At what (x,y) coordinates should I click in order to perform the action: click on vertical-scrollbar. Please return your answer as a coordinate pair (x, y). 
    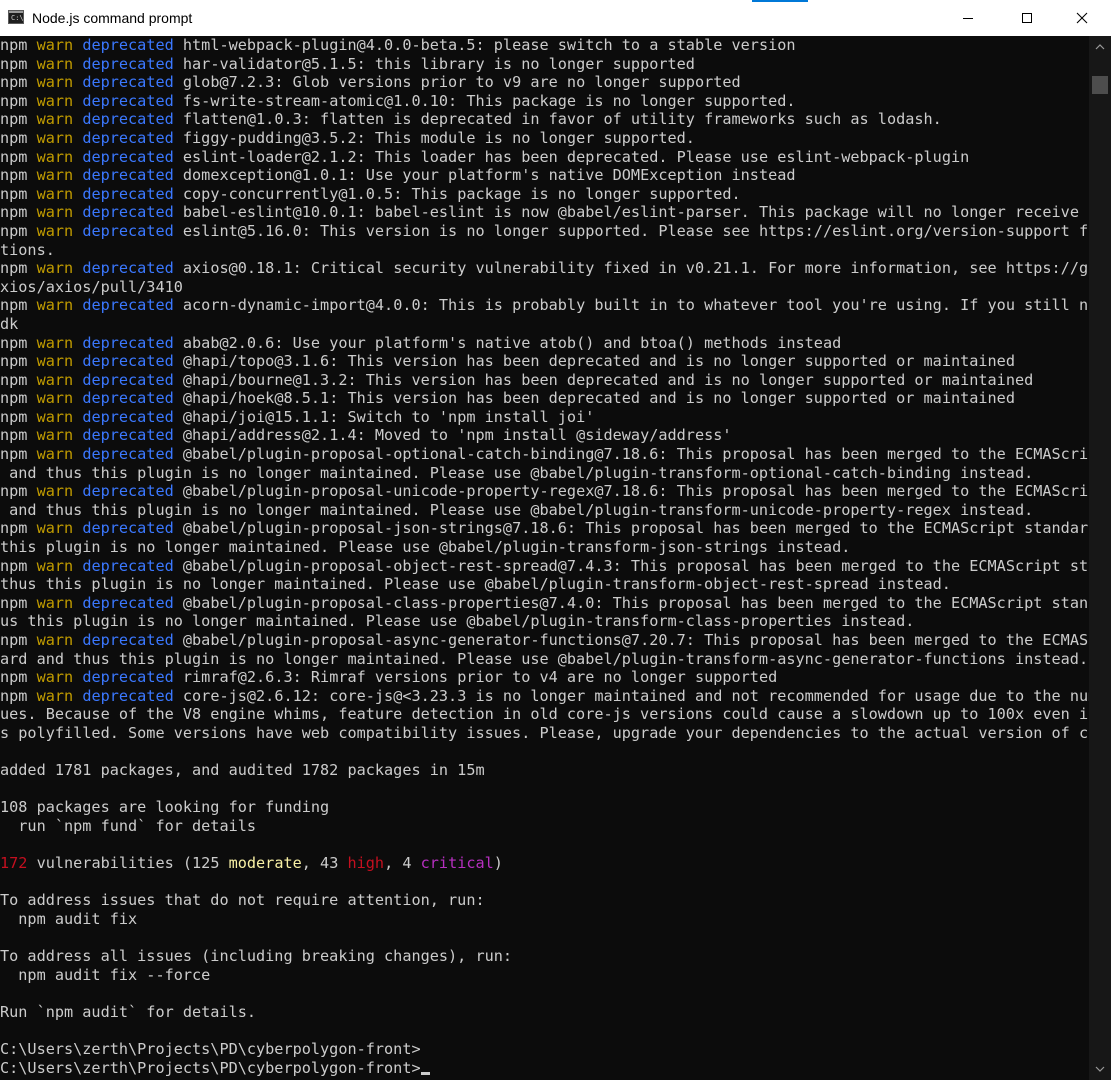
    Looking at the image, I should click on (1100, 558).